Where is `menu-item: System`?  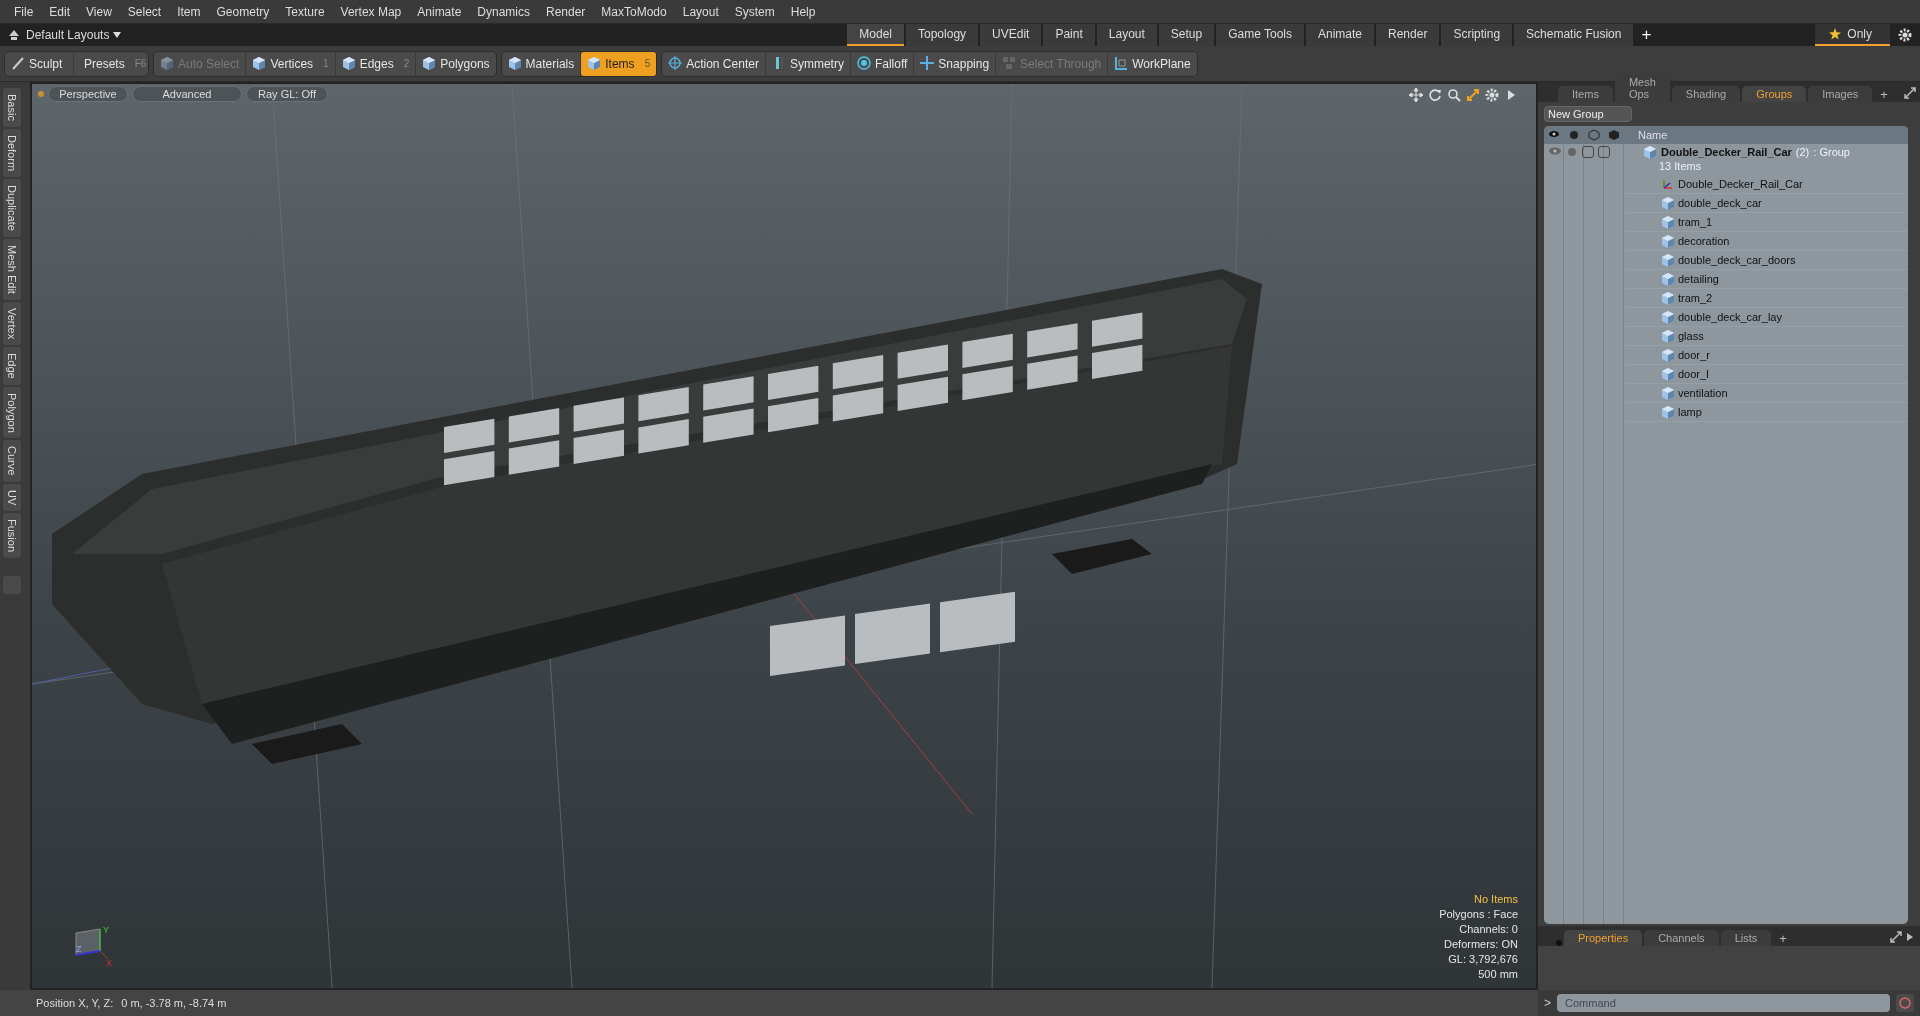 menu-item: System is located at coordinates (754, 12).